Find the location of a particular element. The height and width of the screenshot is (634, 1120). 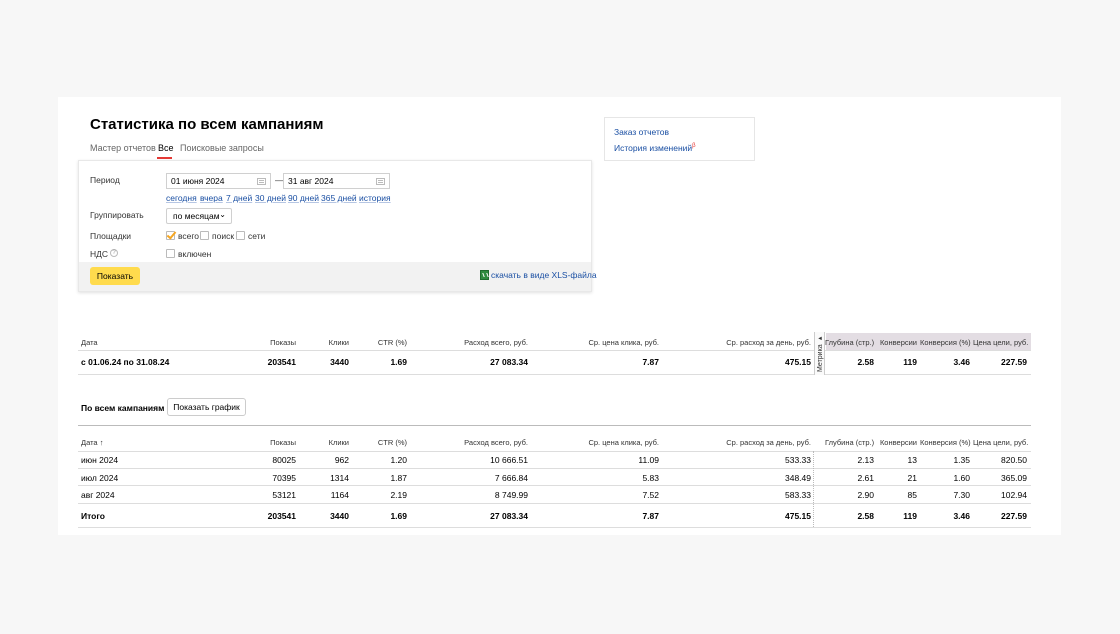

row-cpc: 11.09 is located at coordinates (648, 460).